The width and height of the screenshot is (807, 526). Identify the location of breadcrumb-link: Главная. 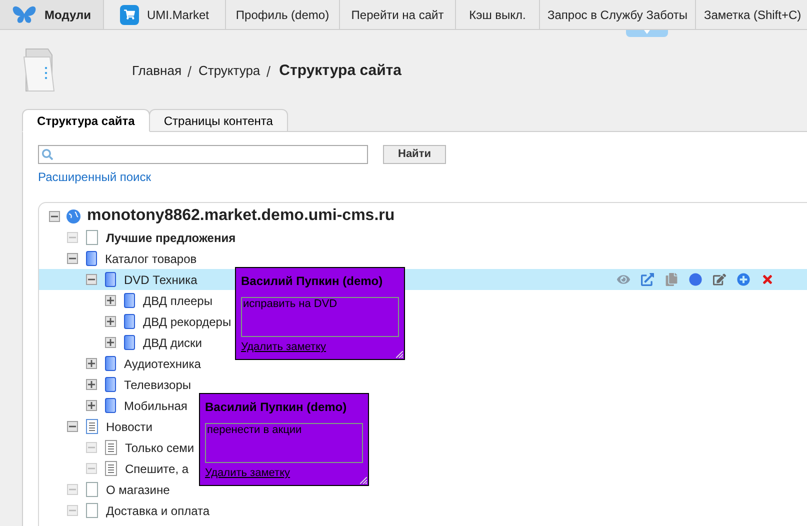
(157, 71).